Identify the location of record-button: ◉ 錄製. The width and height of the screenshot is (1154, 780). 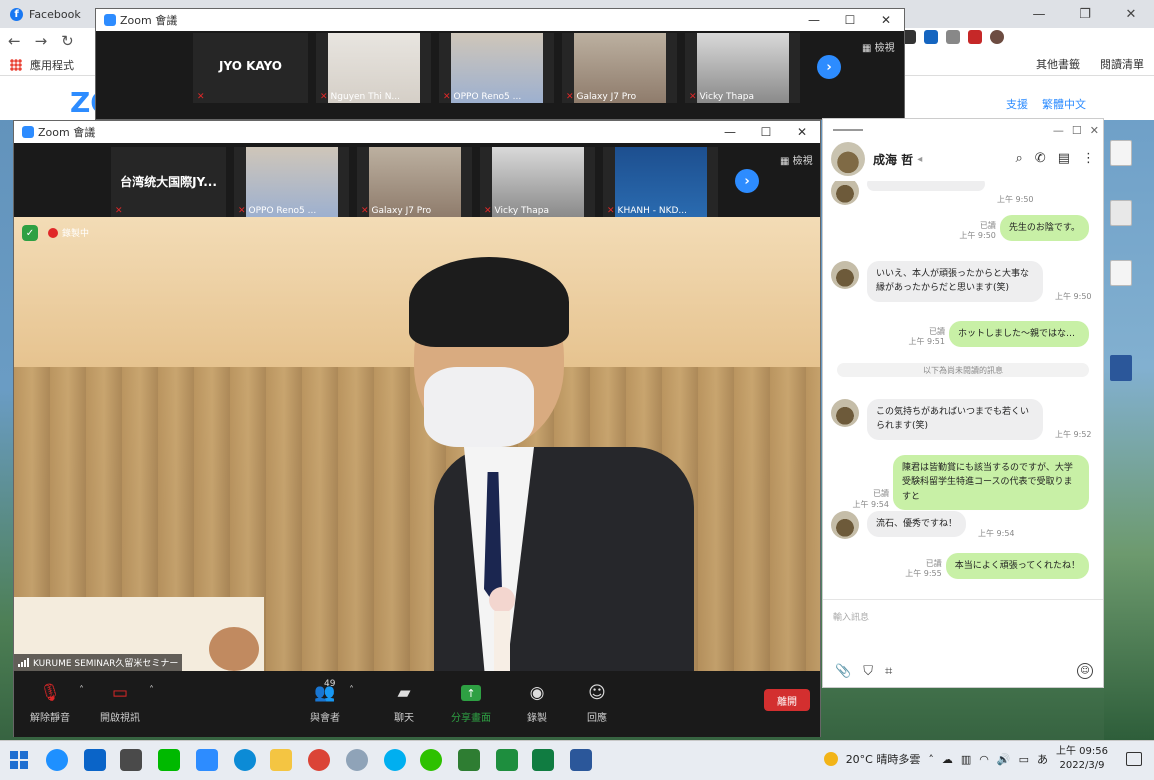
(537, 703).